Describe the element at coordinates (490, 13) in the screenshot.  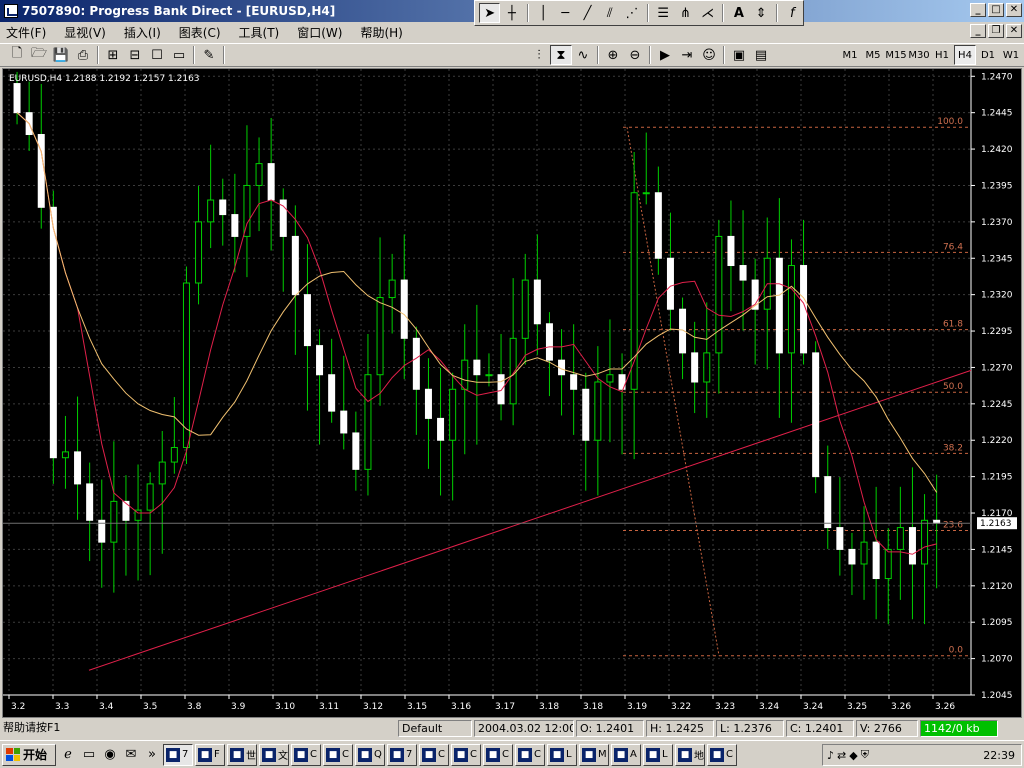
I see `cursor-icon: ➤` at that location.